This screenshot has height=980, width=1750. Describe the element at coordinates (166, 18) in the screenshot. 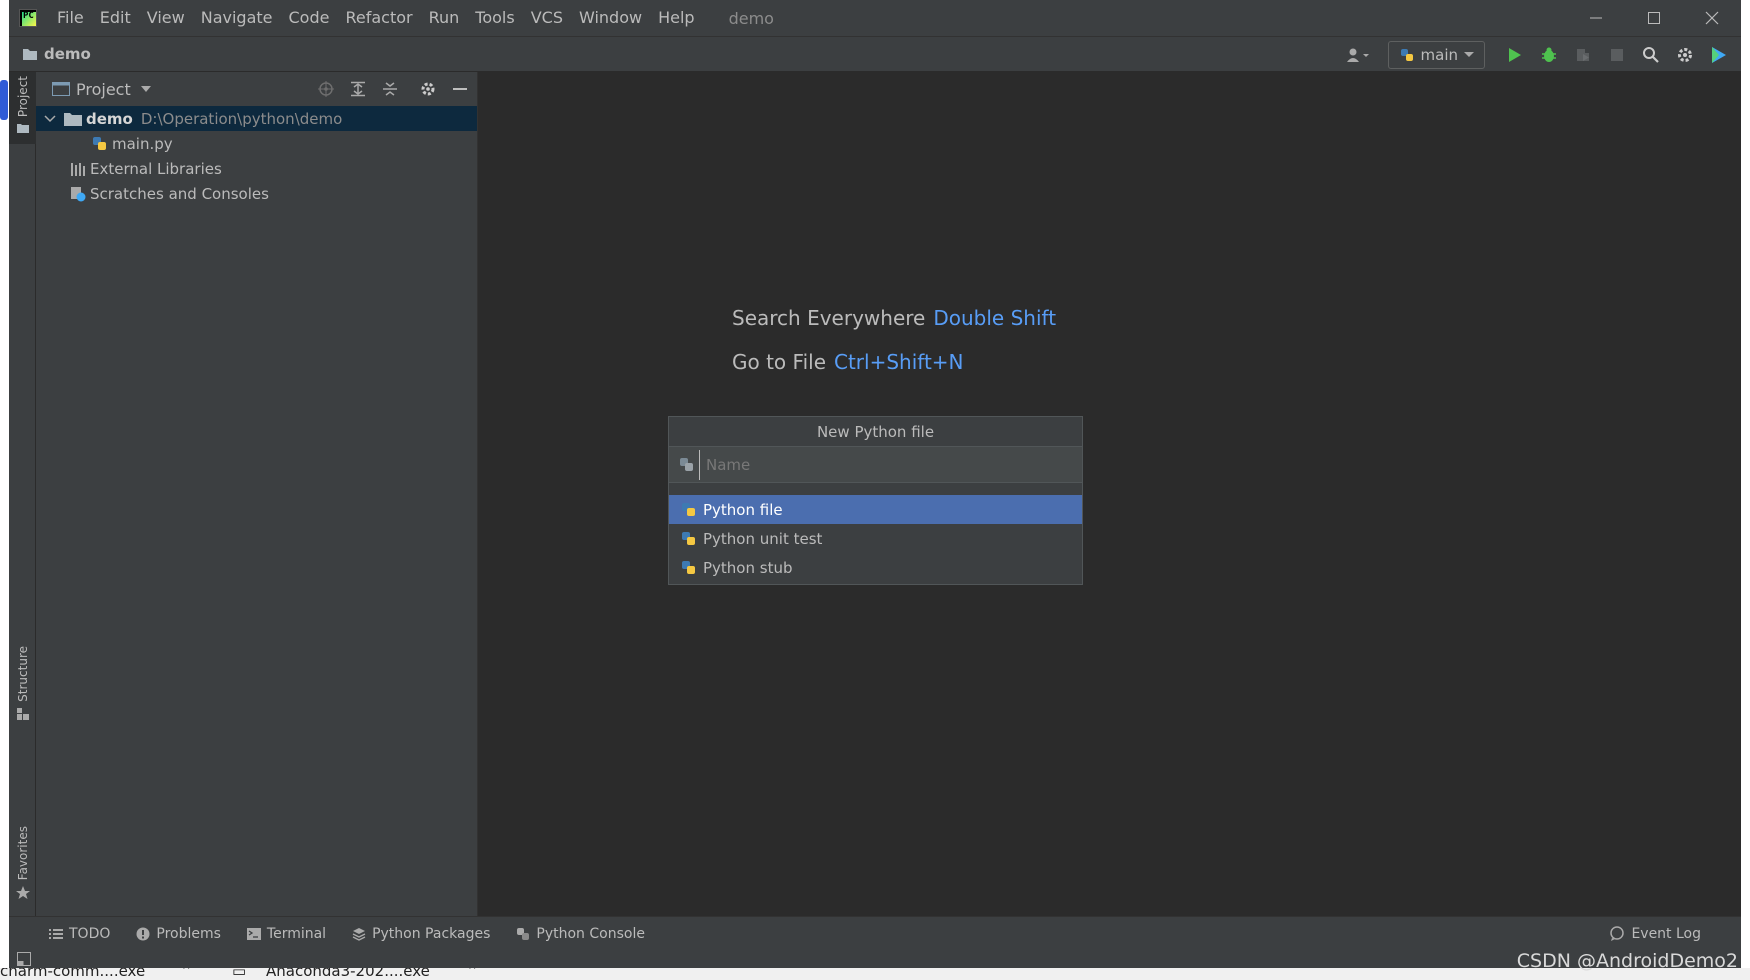

I see `menu-view: View` at that location.